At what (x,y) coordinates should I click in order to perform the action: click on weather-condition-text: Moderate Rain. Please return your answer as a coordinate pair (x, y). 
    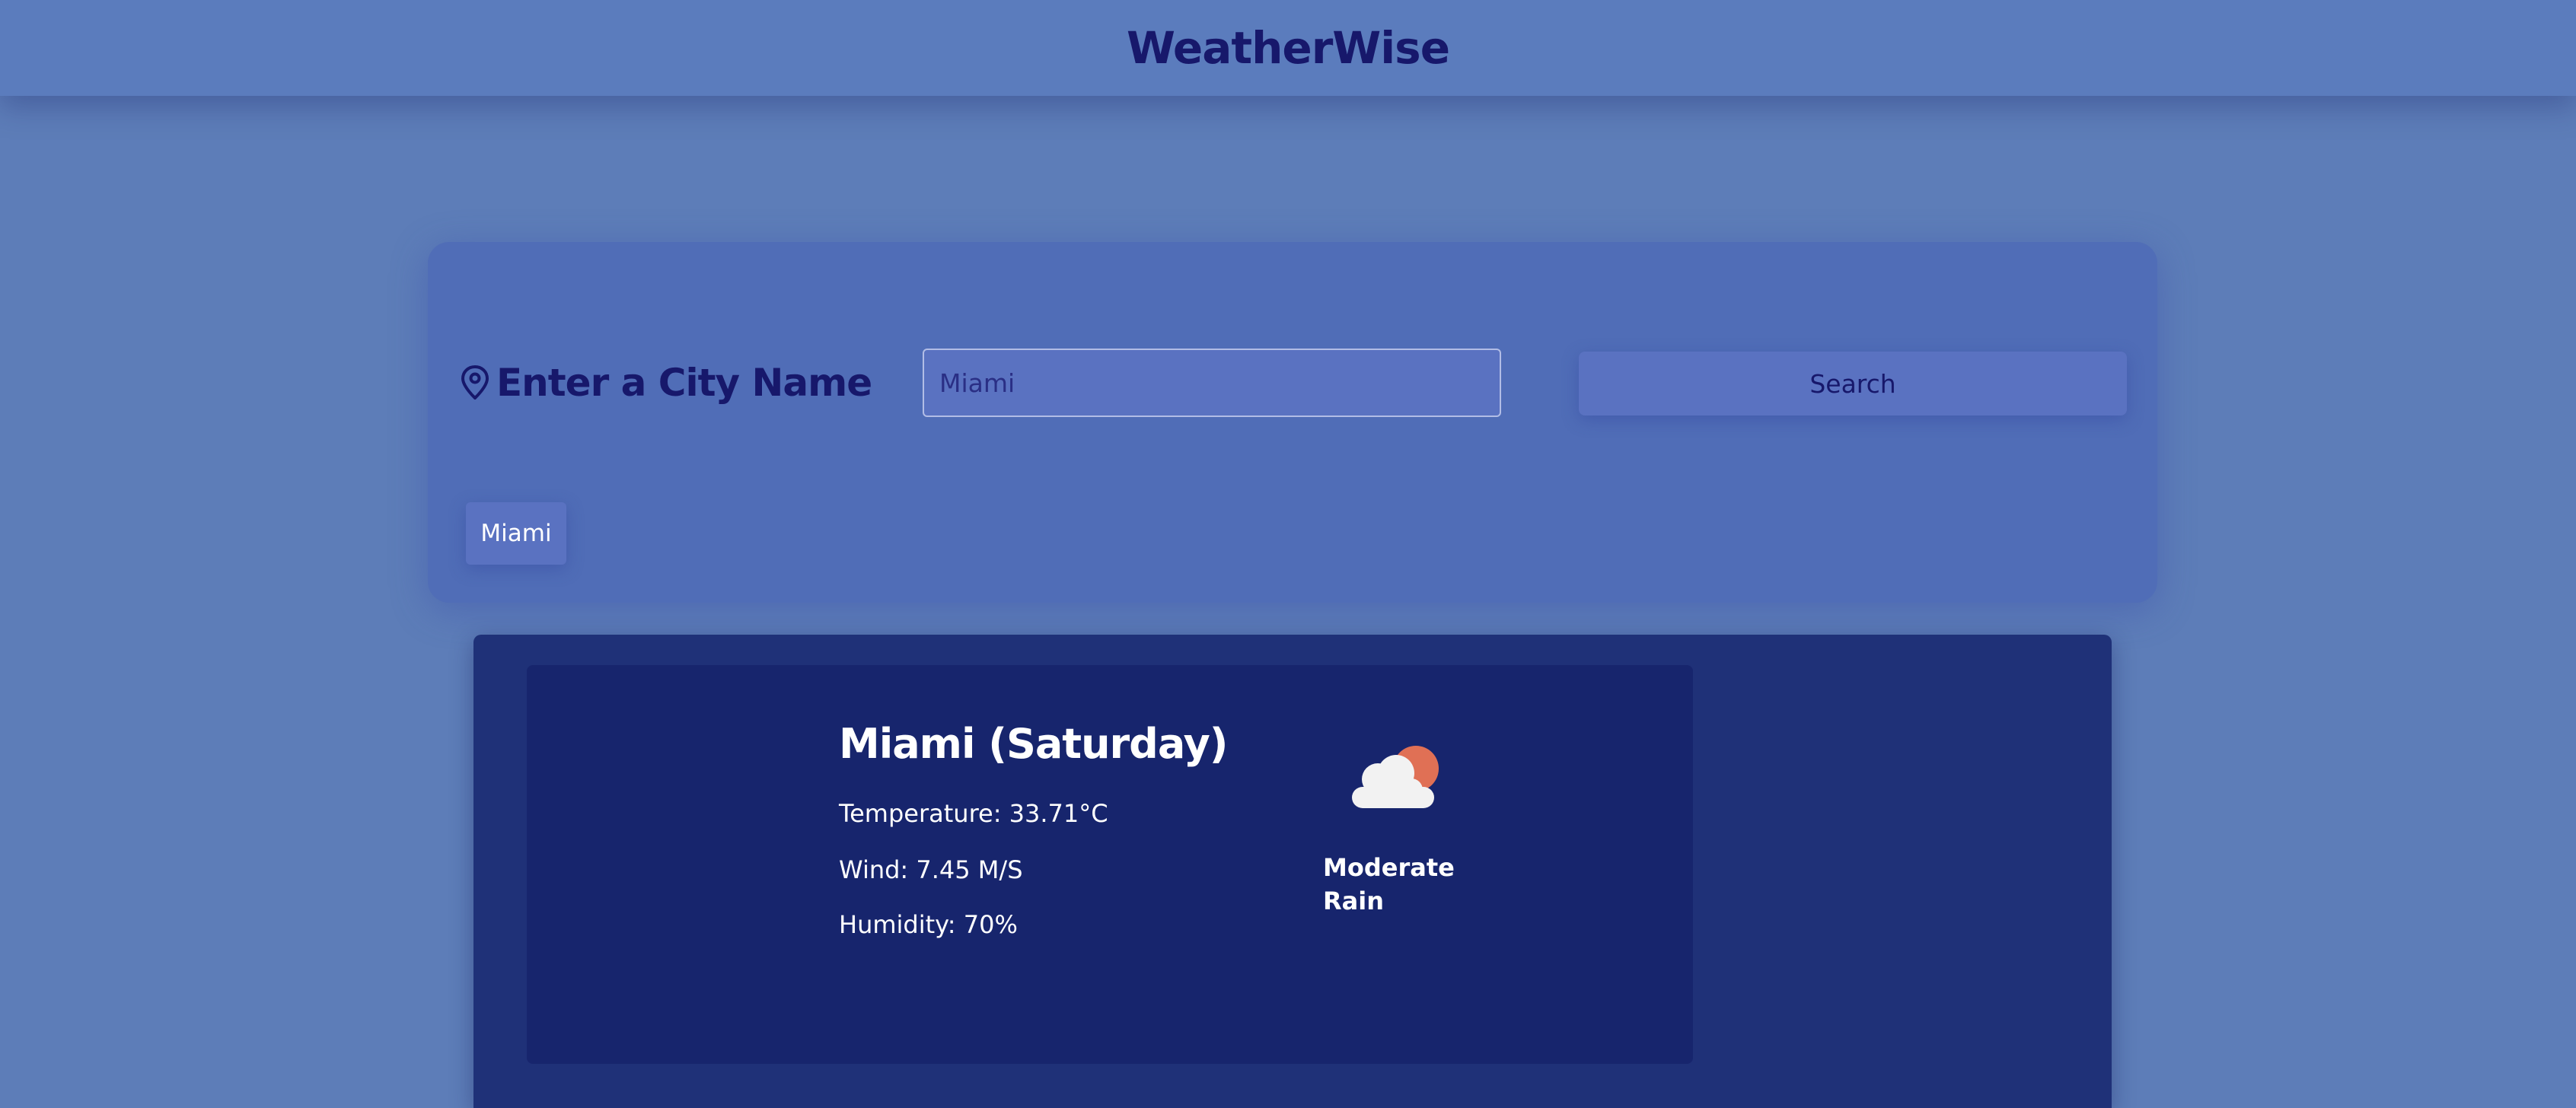
    Looking at the image, I should click on (1389, 884).